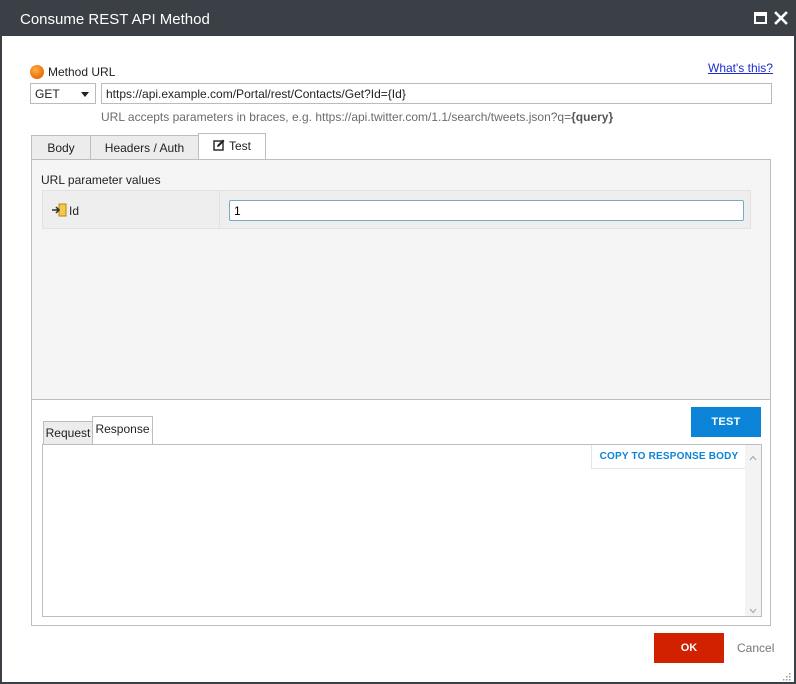 The height and width of the screenshot is (684, 796). Describe the element at coordinates (101, 180) in the screenshot. I see `url-parameters-title: URL parameter values` at that location.